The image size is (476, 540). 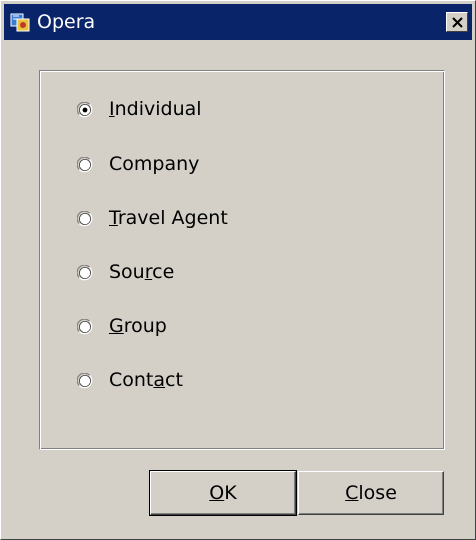 I want to click on close-button-label: Close, so click(x=371, y=493).